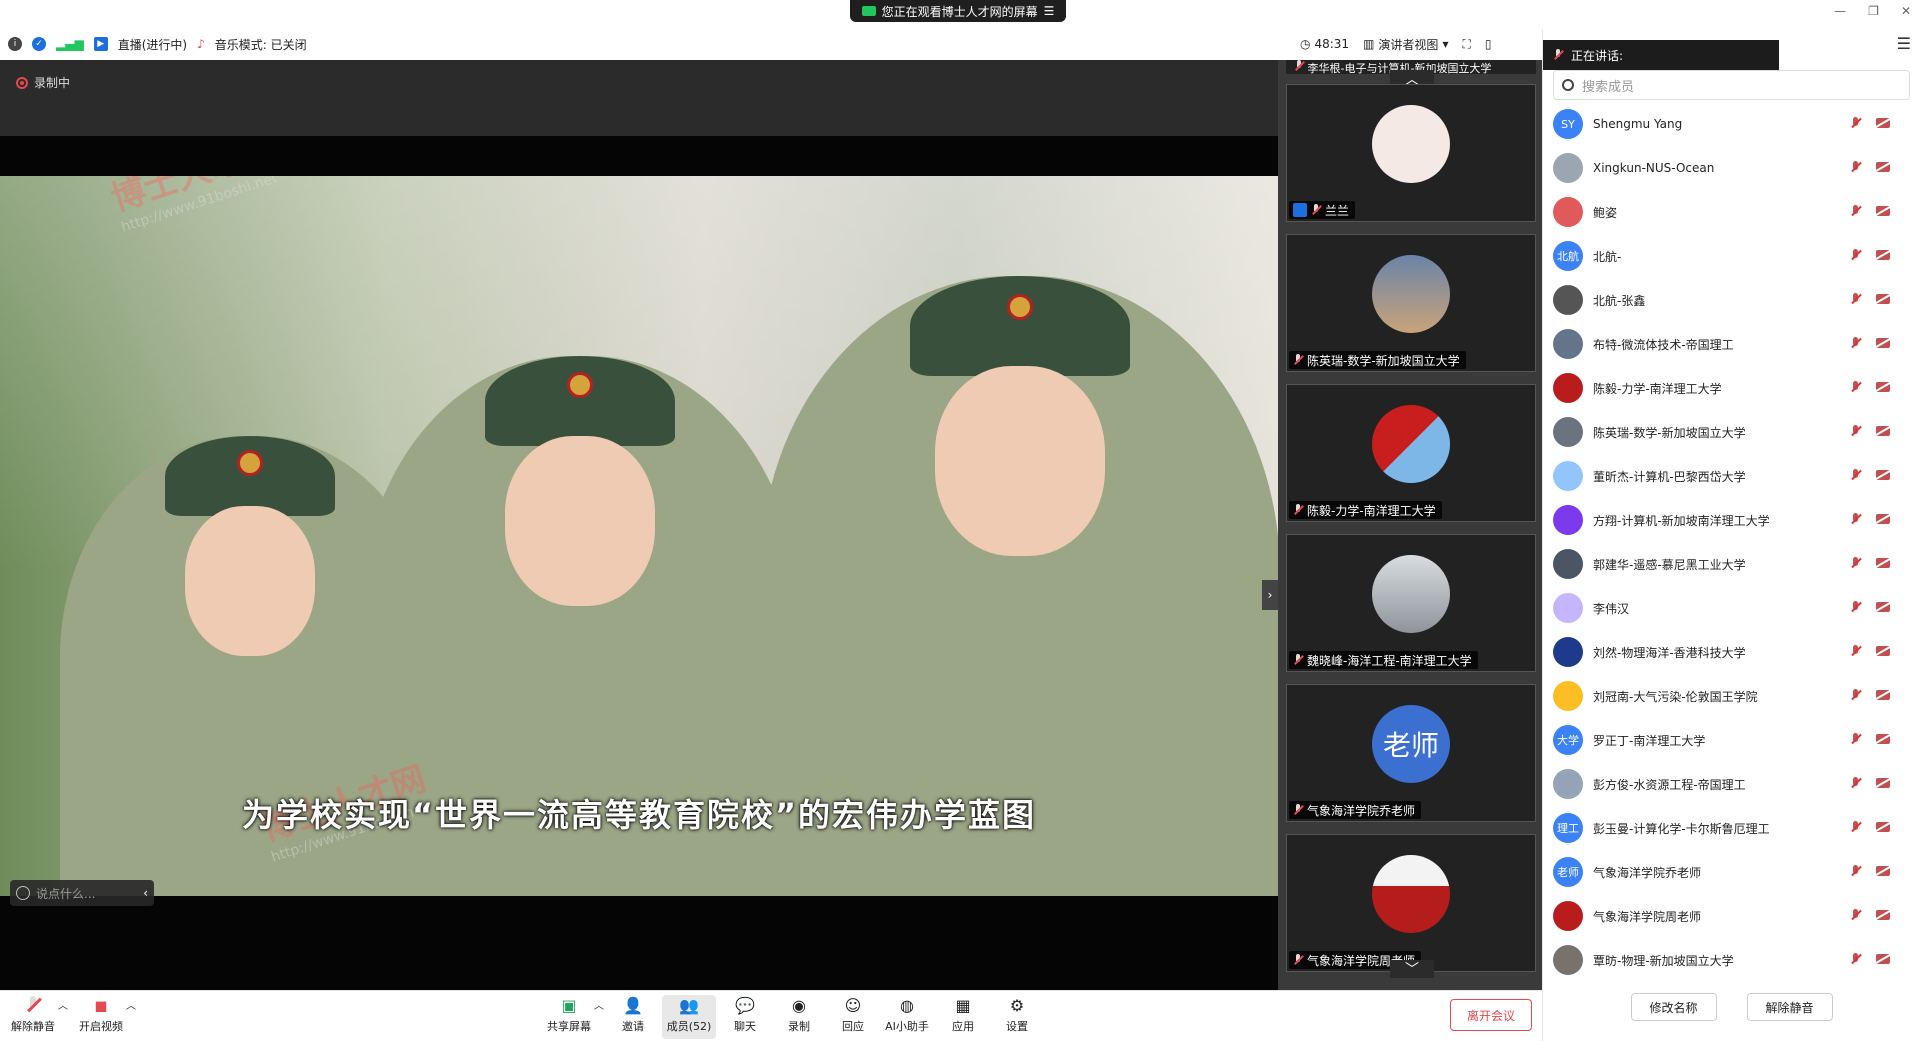  I want to click on member-row: 布特-微流体技术-帝国理工, so click(1731, 344).